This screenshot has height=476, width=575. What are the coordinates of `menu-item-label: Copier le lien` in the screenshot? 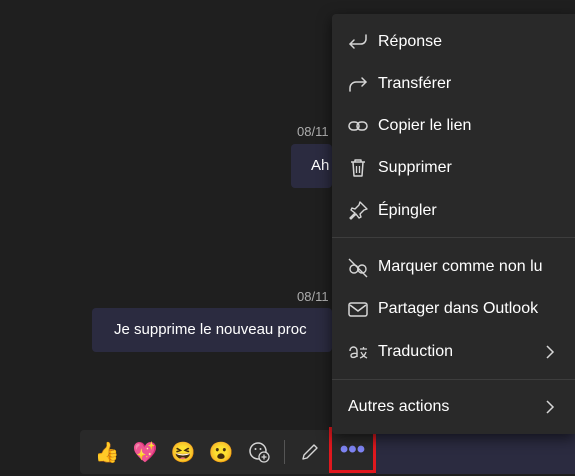 It's located at (425, 125).